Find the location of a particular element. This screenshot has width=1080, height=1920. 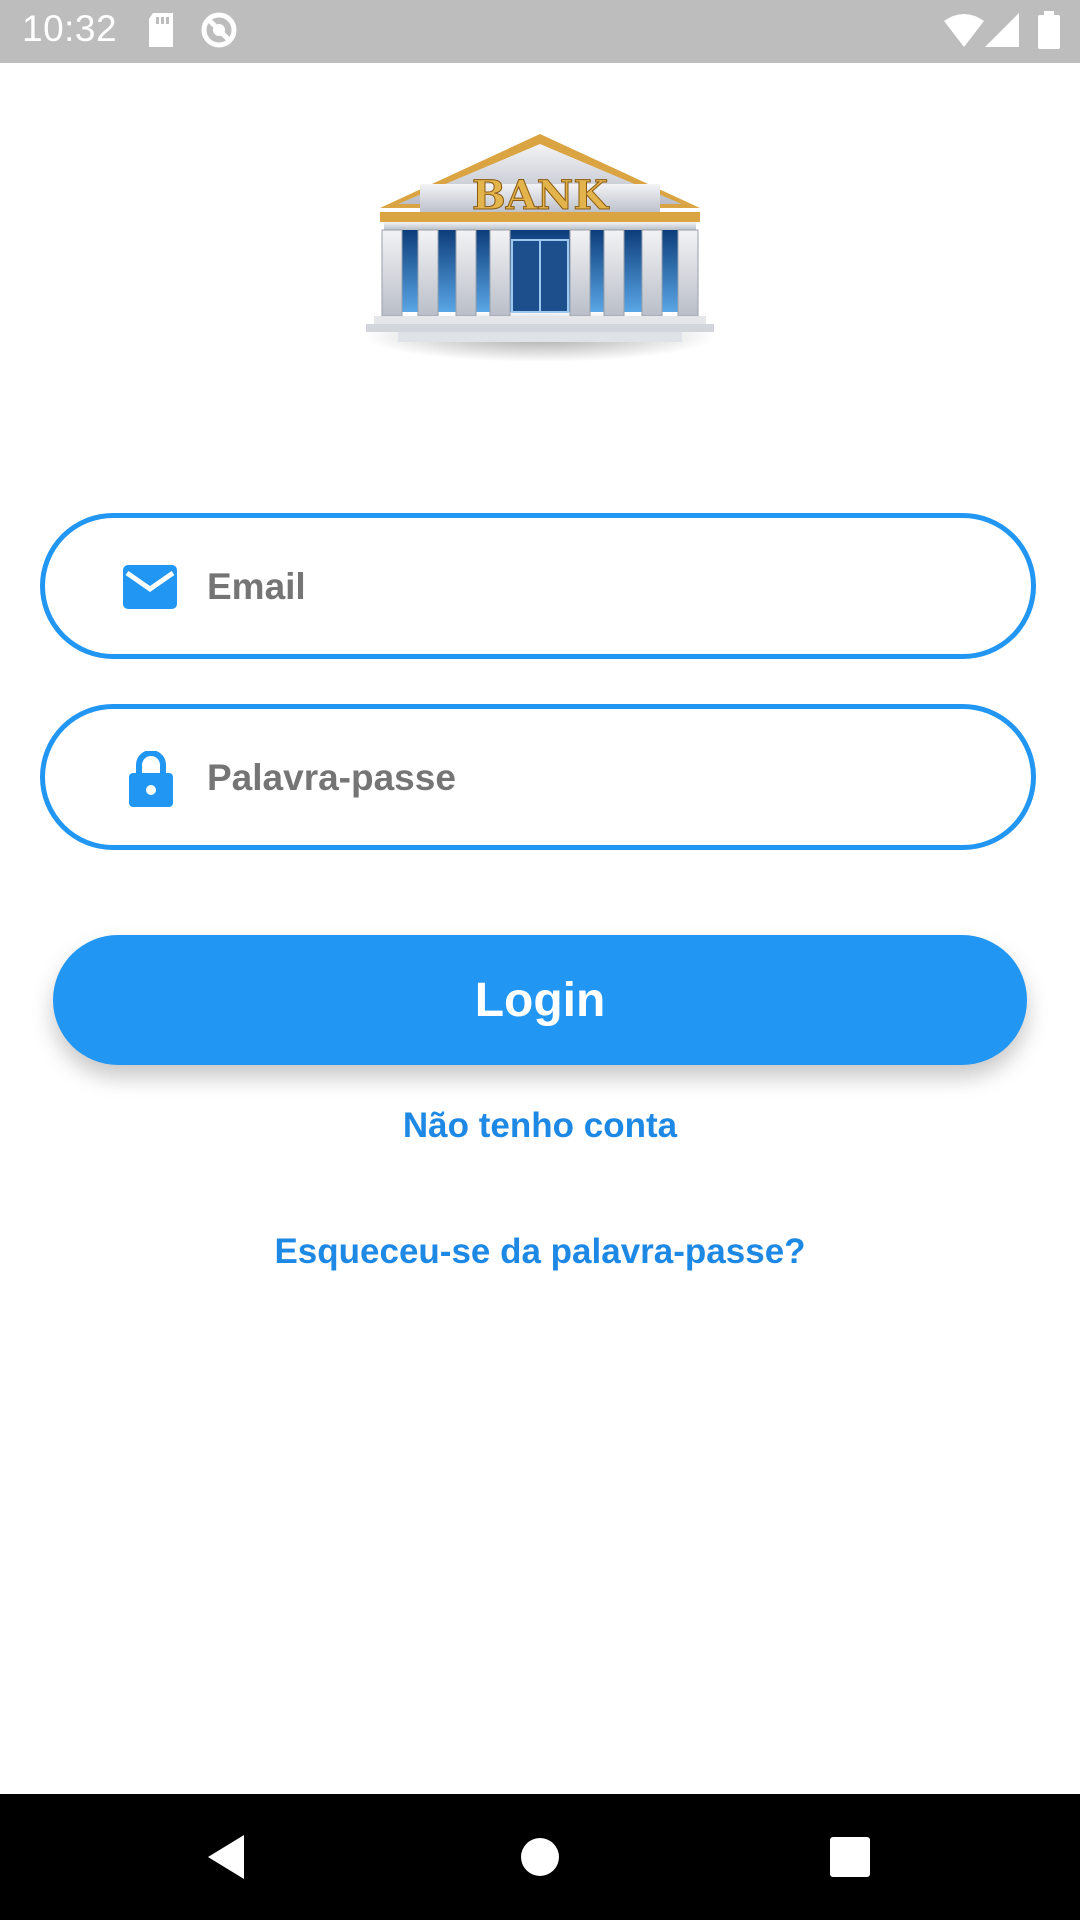

battery-icon is located at coordinates (1049, 30).